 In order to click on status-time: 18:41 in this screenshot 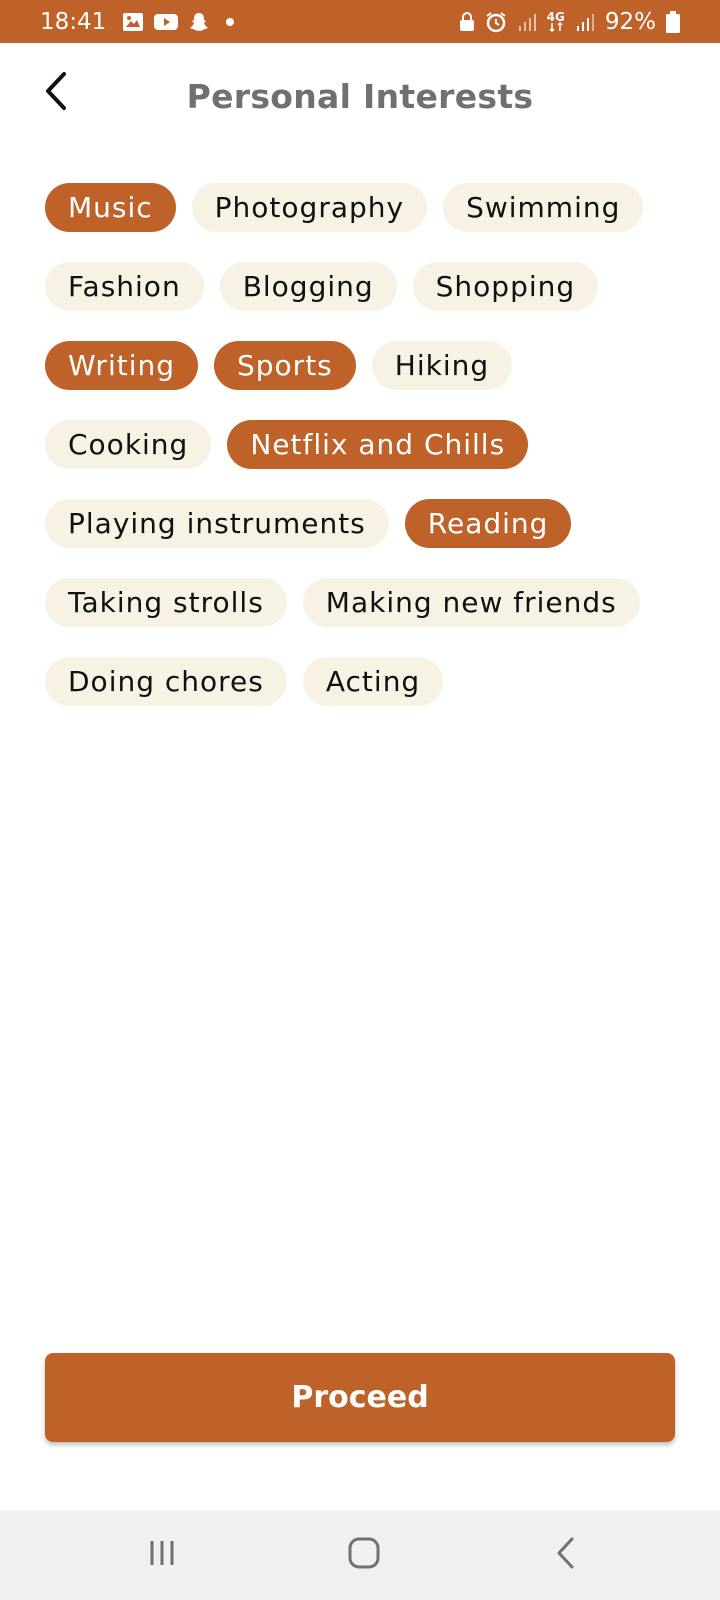, I will do `click(73, 21)`.